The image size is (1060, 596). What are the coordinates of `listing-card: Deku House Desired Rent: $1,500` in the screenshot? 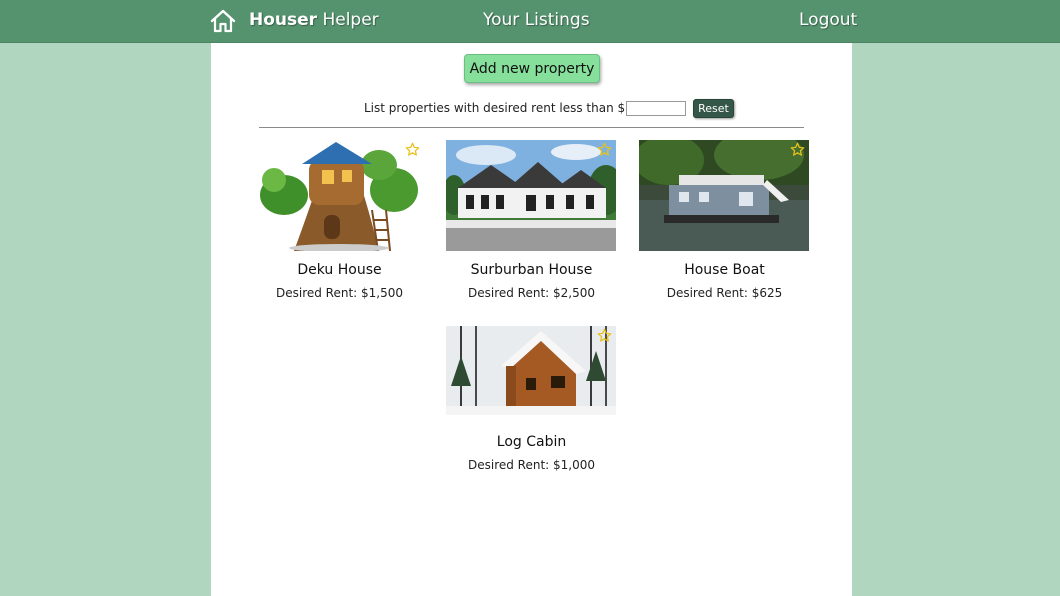 It's located at (339, 220).